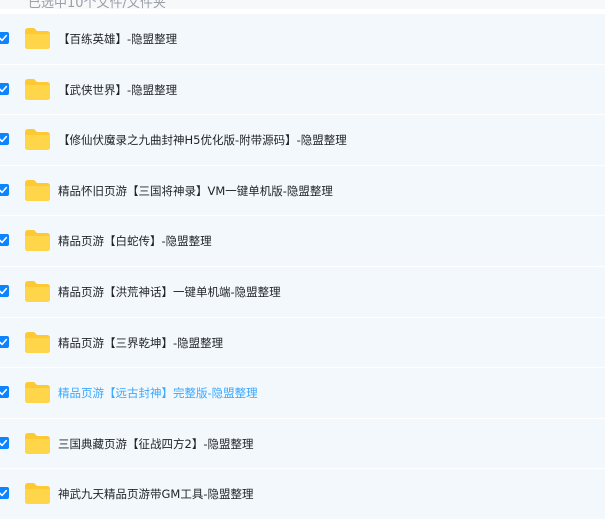 The height and width of the screenshot is (525, 605). I want to click on file-row: 【武侠世界】-隐盟整理, so click(302, 90).